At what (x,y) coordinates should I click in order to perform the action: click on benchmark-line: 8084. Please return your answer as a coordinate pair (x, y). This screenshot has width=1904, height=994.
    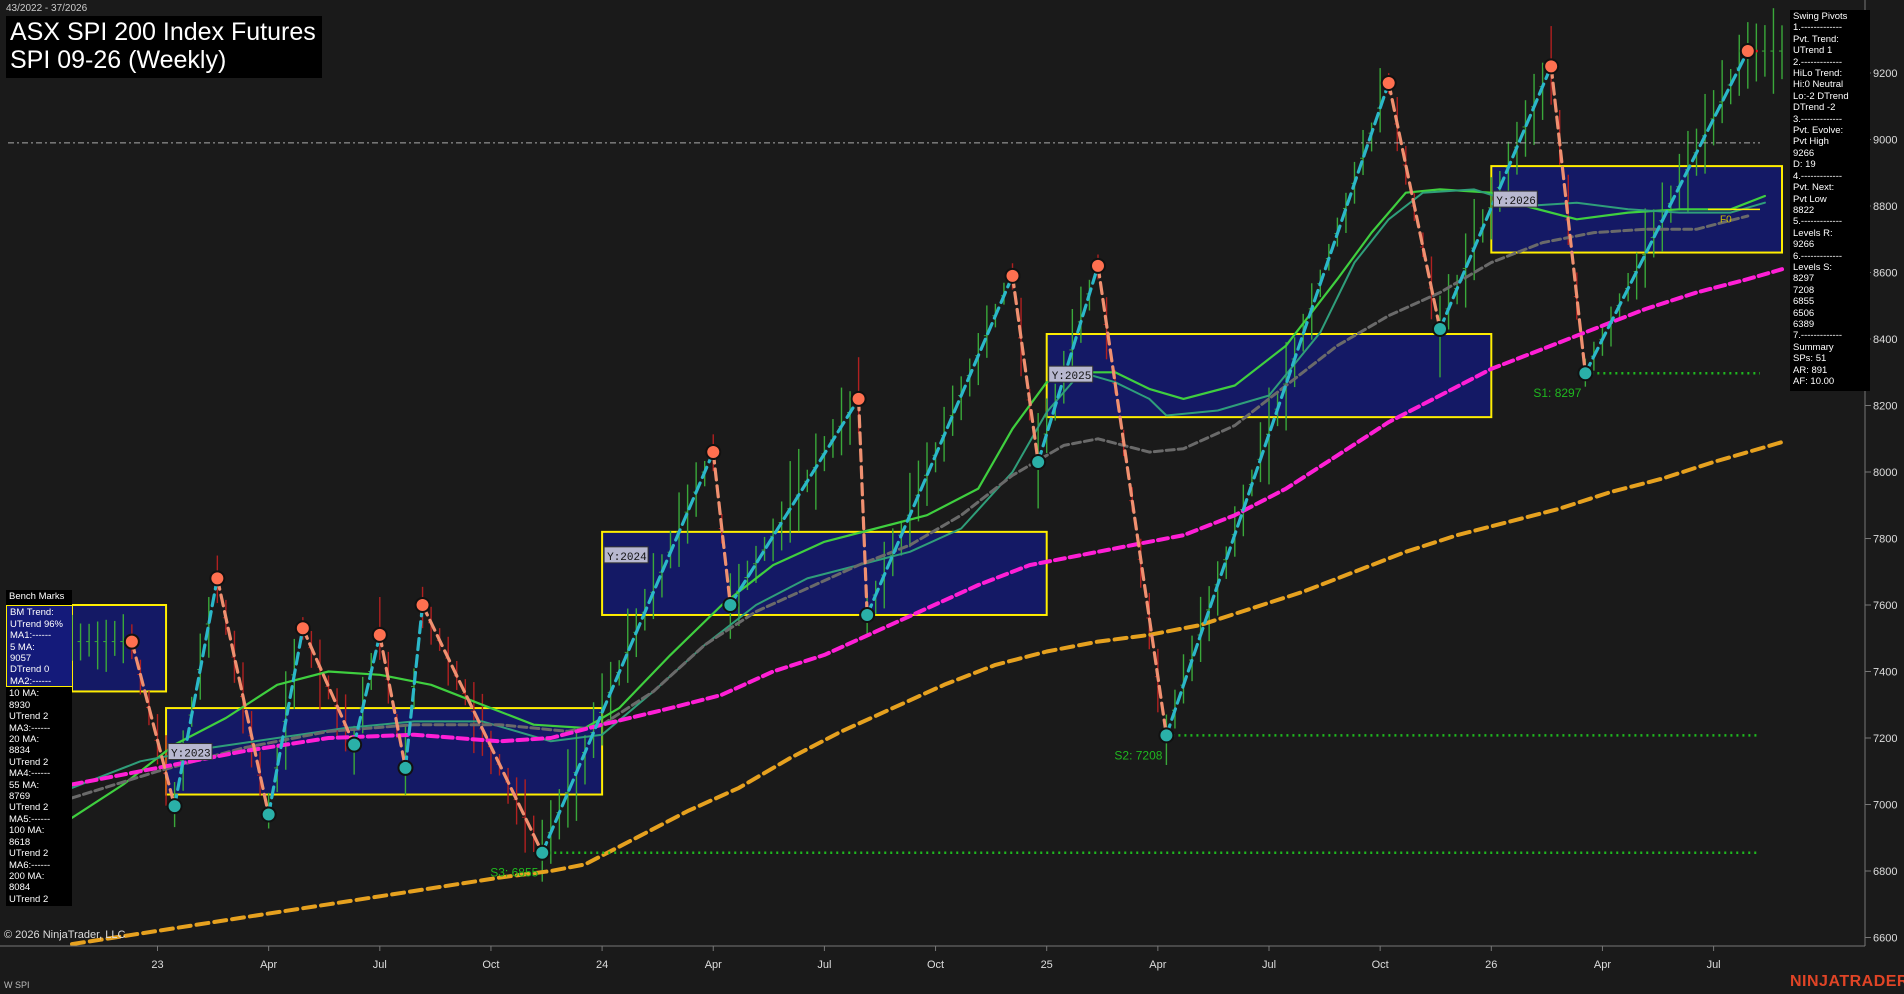
    Looking at the image, I should click on (20, 888).